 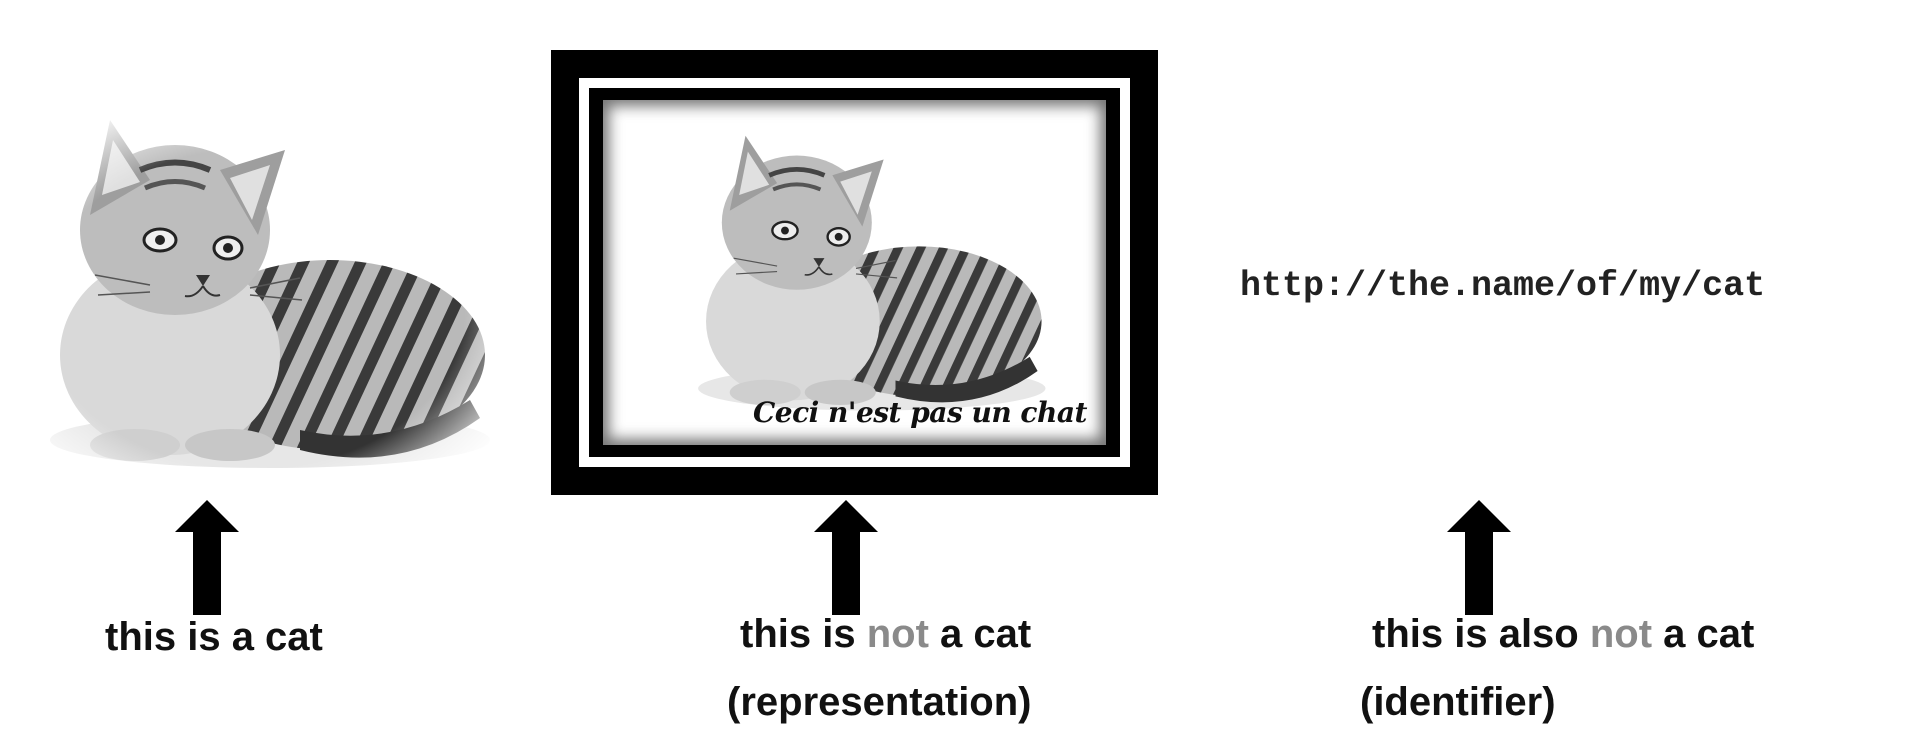 I want to click on label-identifier: this is also not a cat, so click(x=1563, y=634).